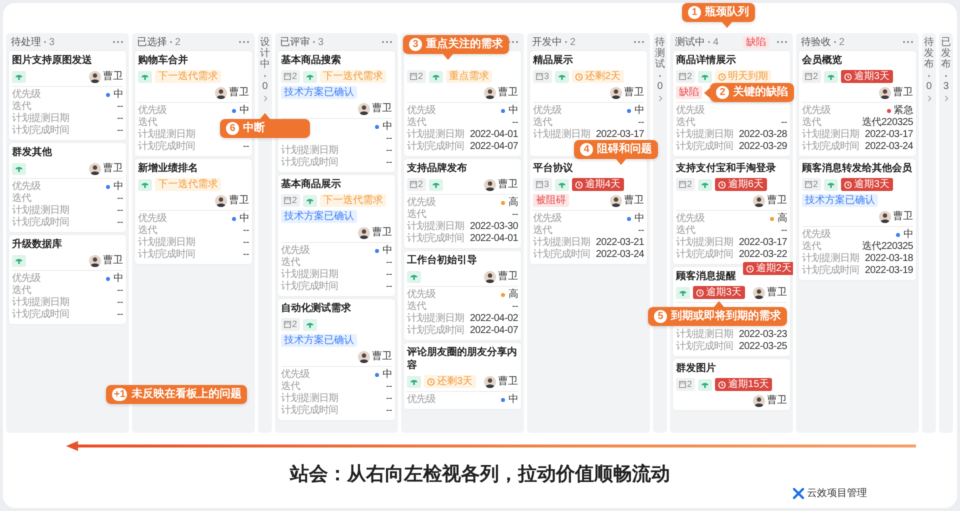 This screenshot has width=960, height=511. Describe the element at coordinates (494, 227) in the screenshot. I see `field-value: 2022-03-30` at that location.